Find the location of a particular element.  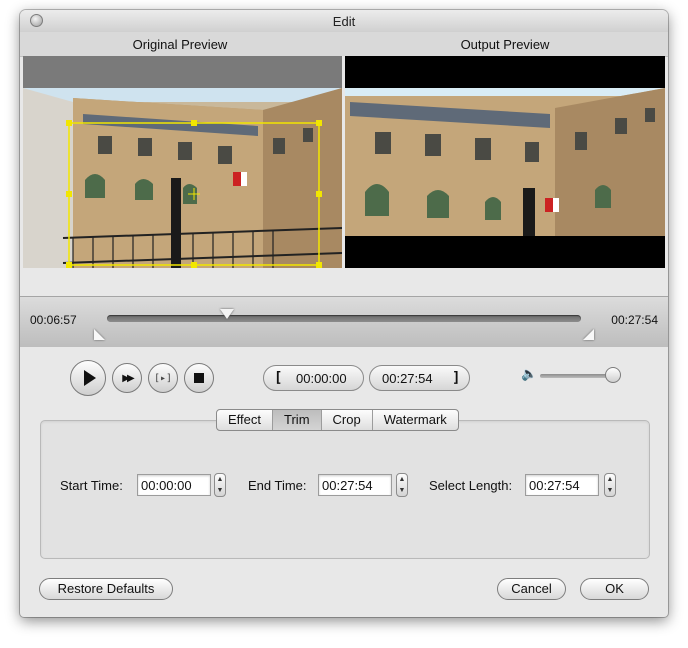

trim-end-handle is located at coordinates (588, 334).